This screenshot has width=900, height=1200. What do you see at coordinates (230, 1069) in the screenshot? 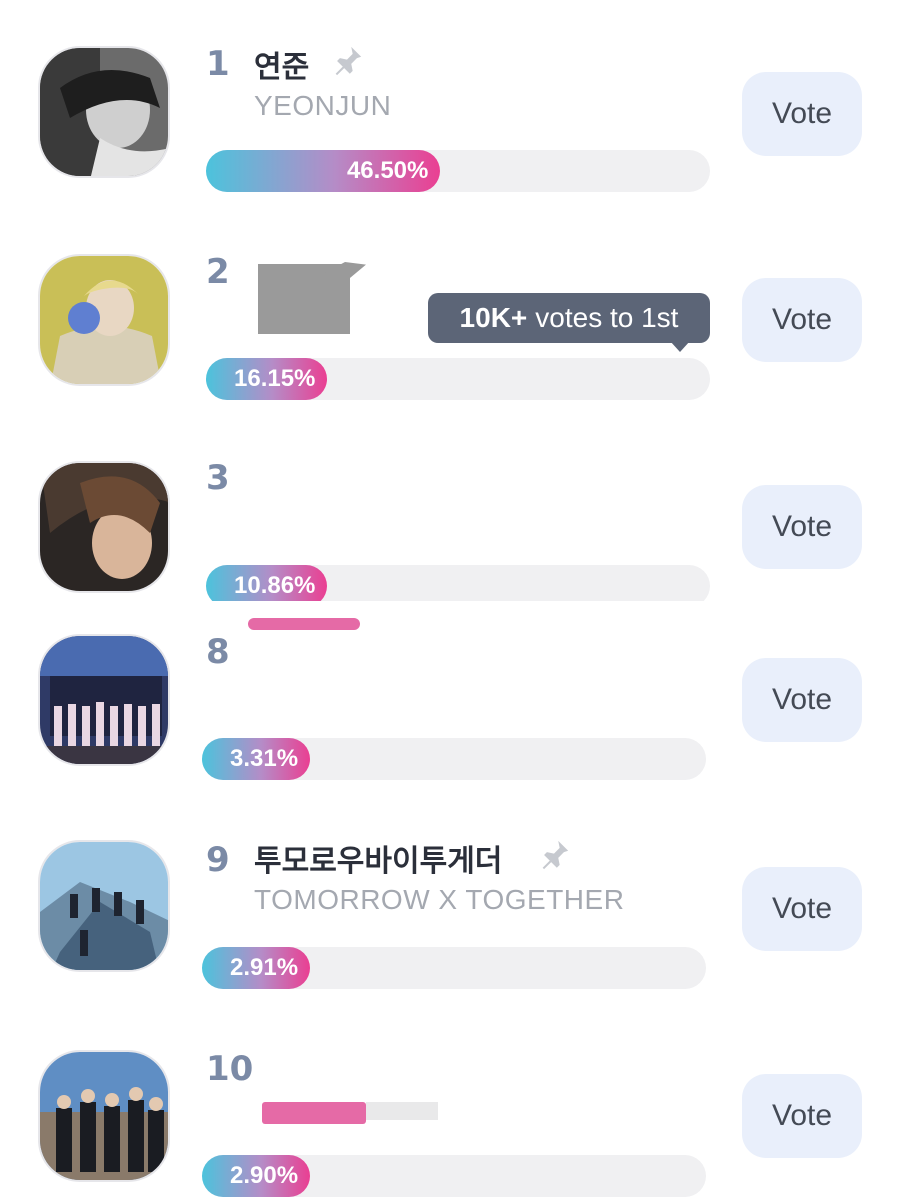
I see `rank-number: 10` at bounding box center [230, 1069].